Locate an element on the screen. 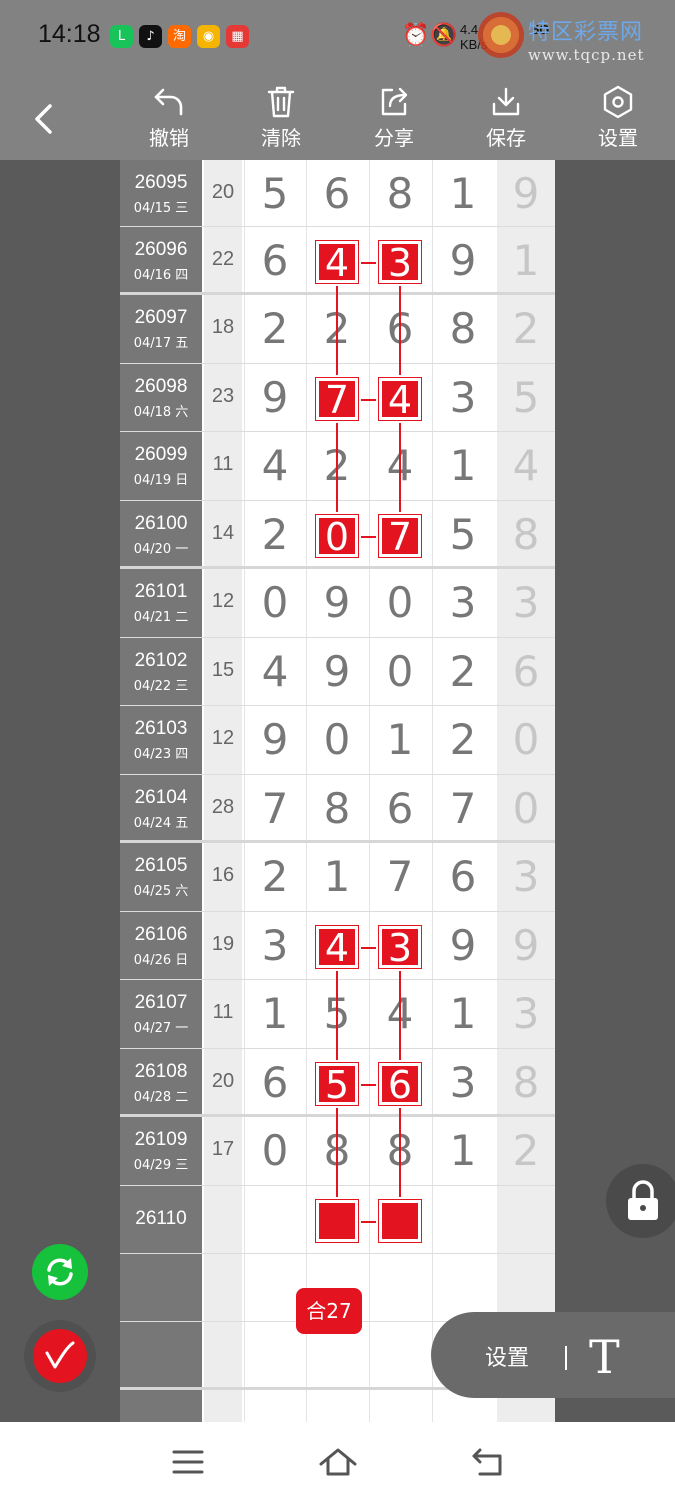  extra-digit-cell: 6 is located at coordinates (526, 672).